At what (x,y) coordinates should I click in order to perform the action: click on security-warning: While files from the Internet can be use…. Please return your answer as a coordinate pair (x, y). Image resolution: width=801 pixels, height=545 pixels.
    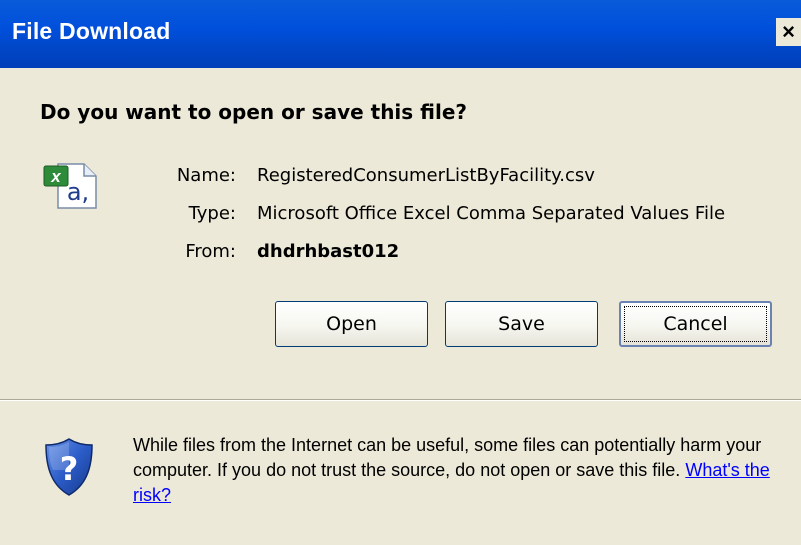
    Looking at the image, I should click on (458, 470).